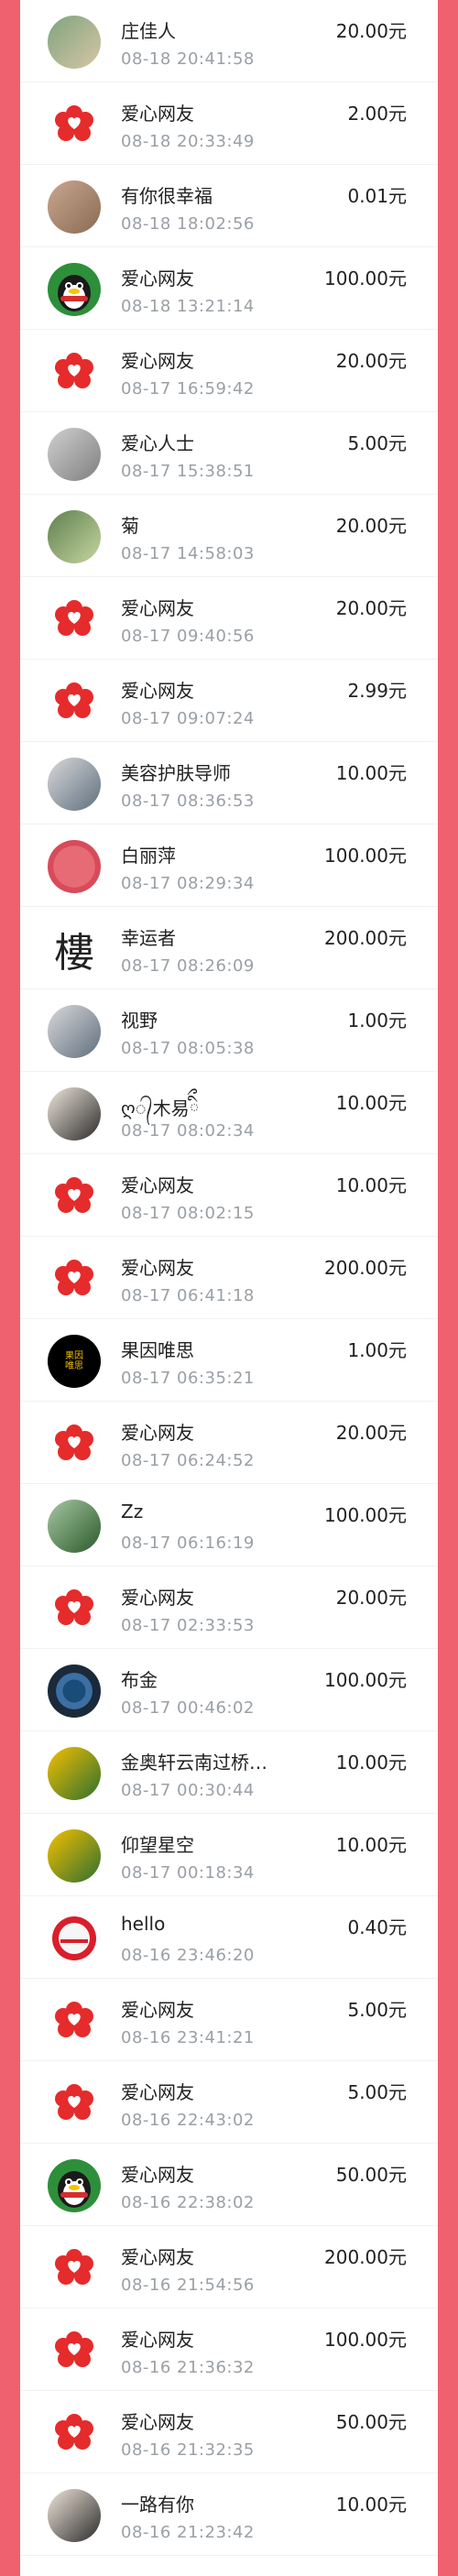 The image size is (458, 2576). Describe the element at coordinates (229, 948) in the screenshot. I see `donation-row: 樓 幸运者 08-17 08:26:09 200.00元` at that location.